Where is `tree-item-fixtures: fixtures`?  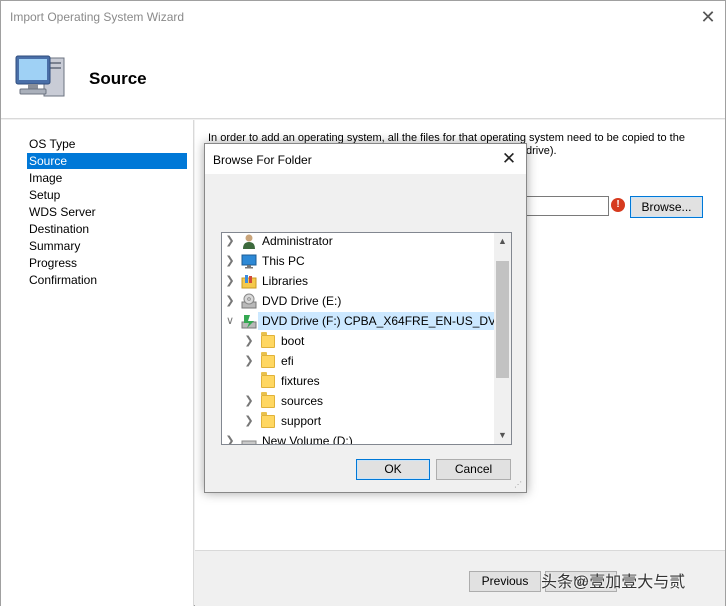 tree-item-fixtures: fixtures is located at coordinates (358, 381).